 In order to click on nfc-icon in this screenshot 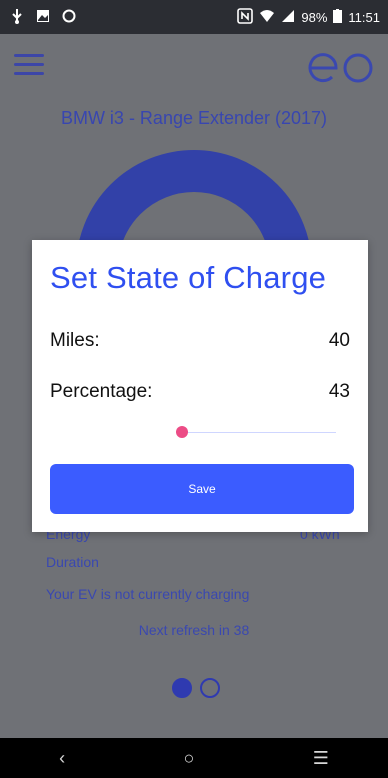, I will do `click(245, 17)`.